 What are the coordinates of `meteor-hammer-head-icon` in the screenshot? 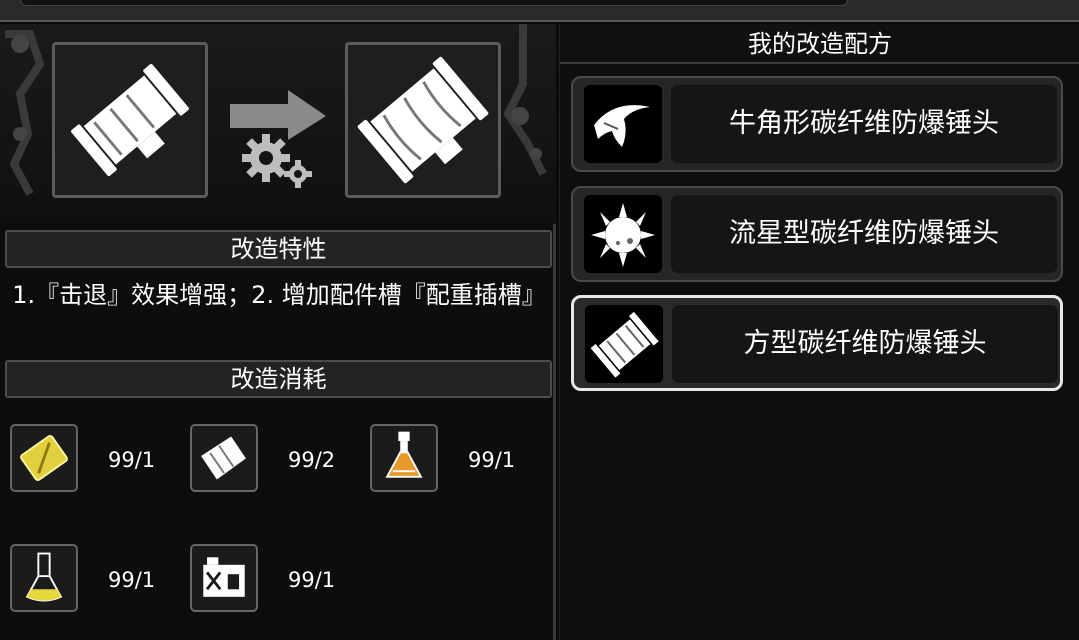 It's located at (623, 235).